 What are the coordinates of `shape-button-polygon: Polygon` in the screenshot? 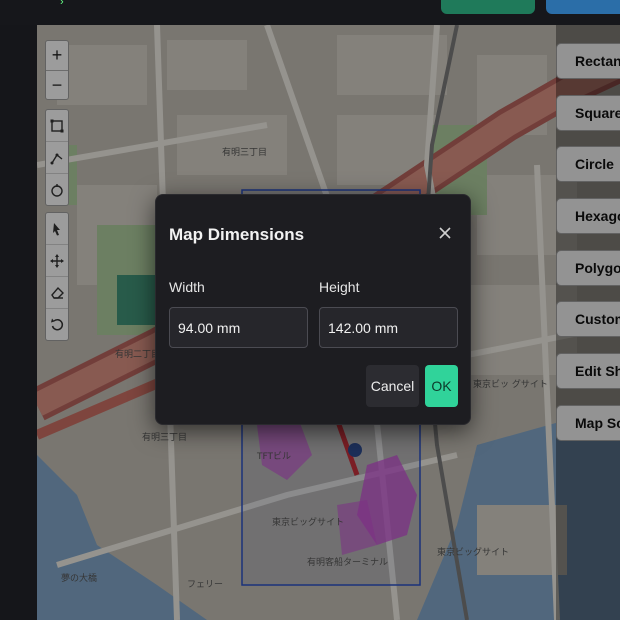 It's located at (588, 268).